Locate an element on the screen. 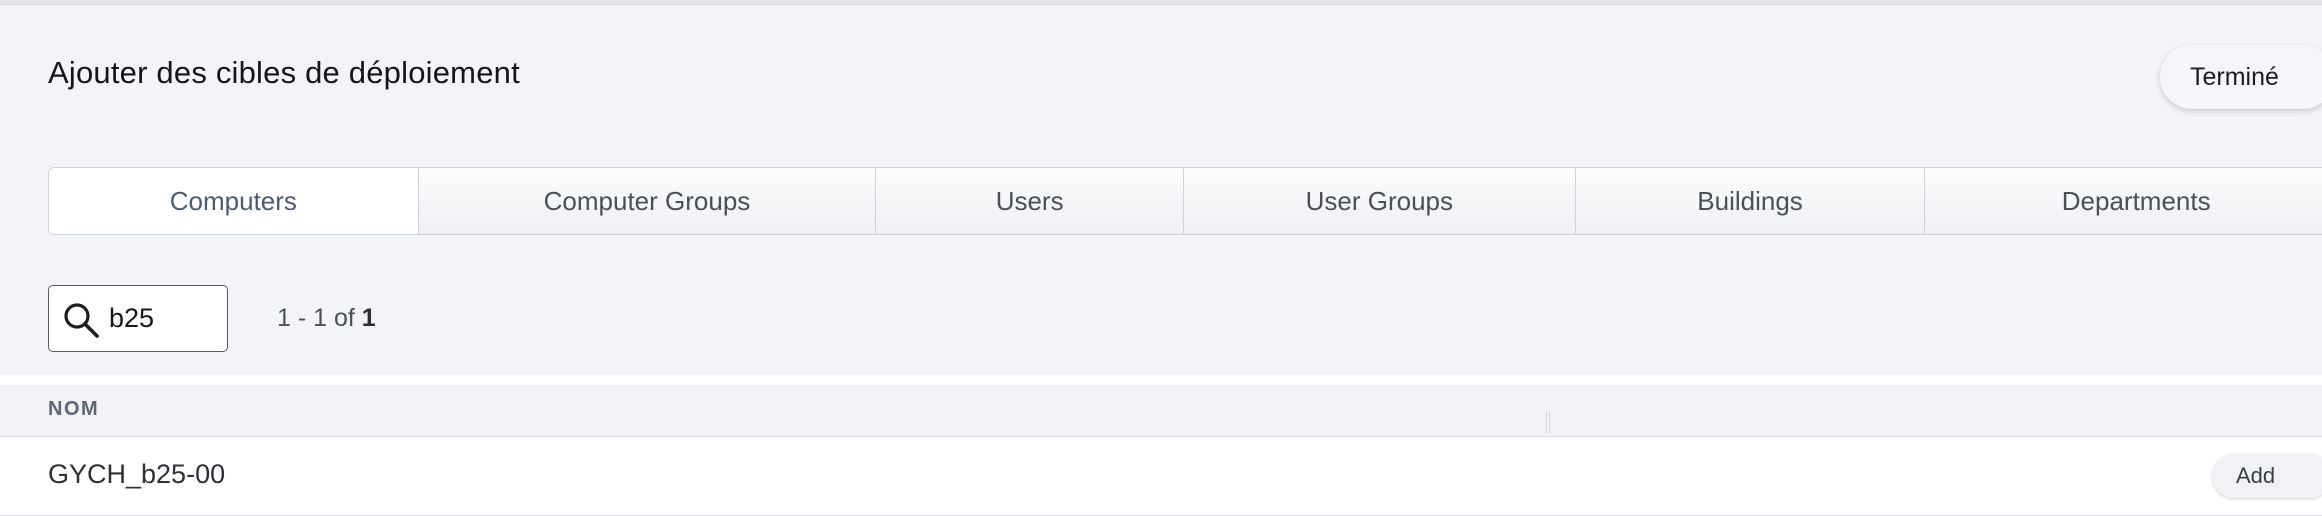 The height and width of the screenshot is (516, 2322). search-field is located at coordinates (138, 318).